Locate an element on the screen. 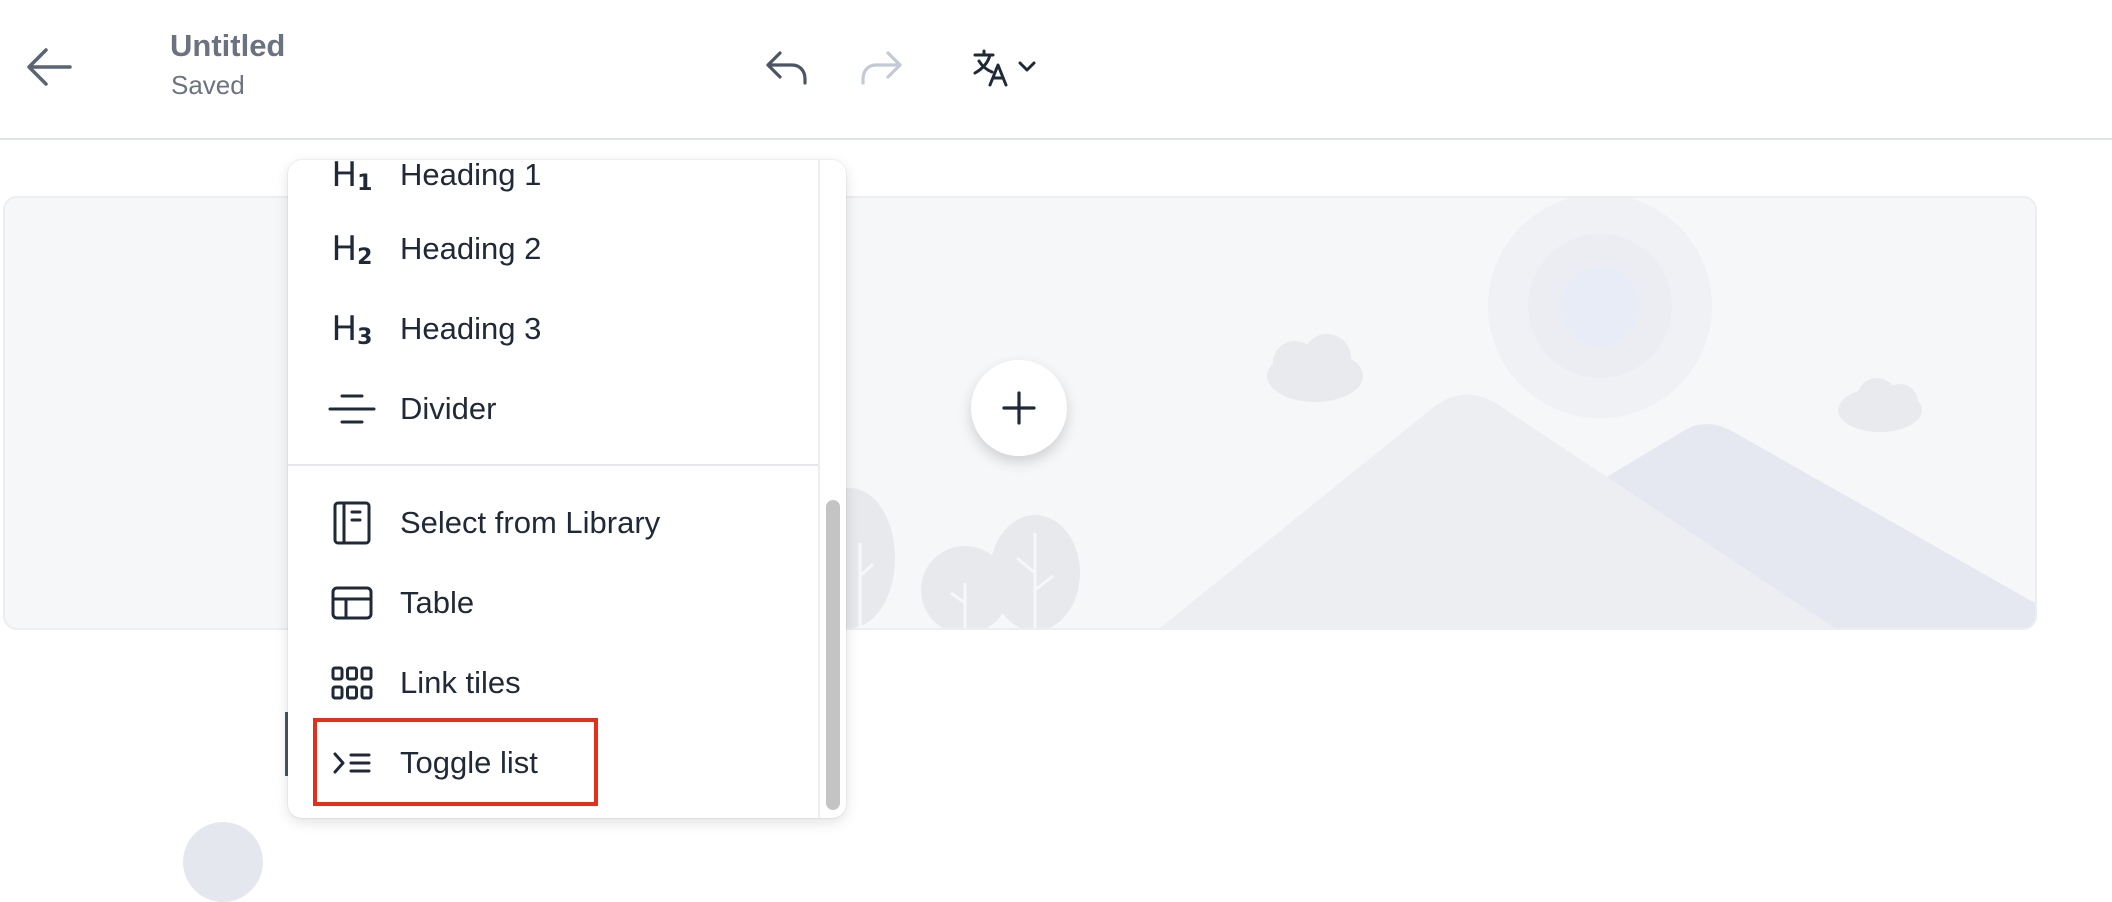  language-button is located at coordinates (1012, 67).